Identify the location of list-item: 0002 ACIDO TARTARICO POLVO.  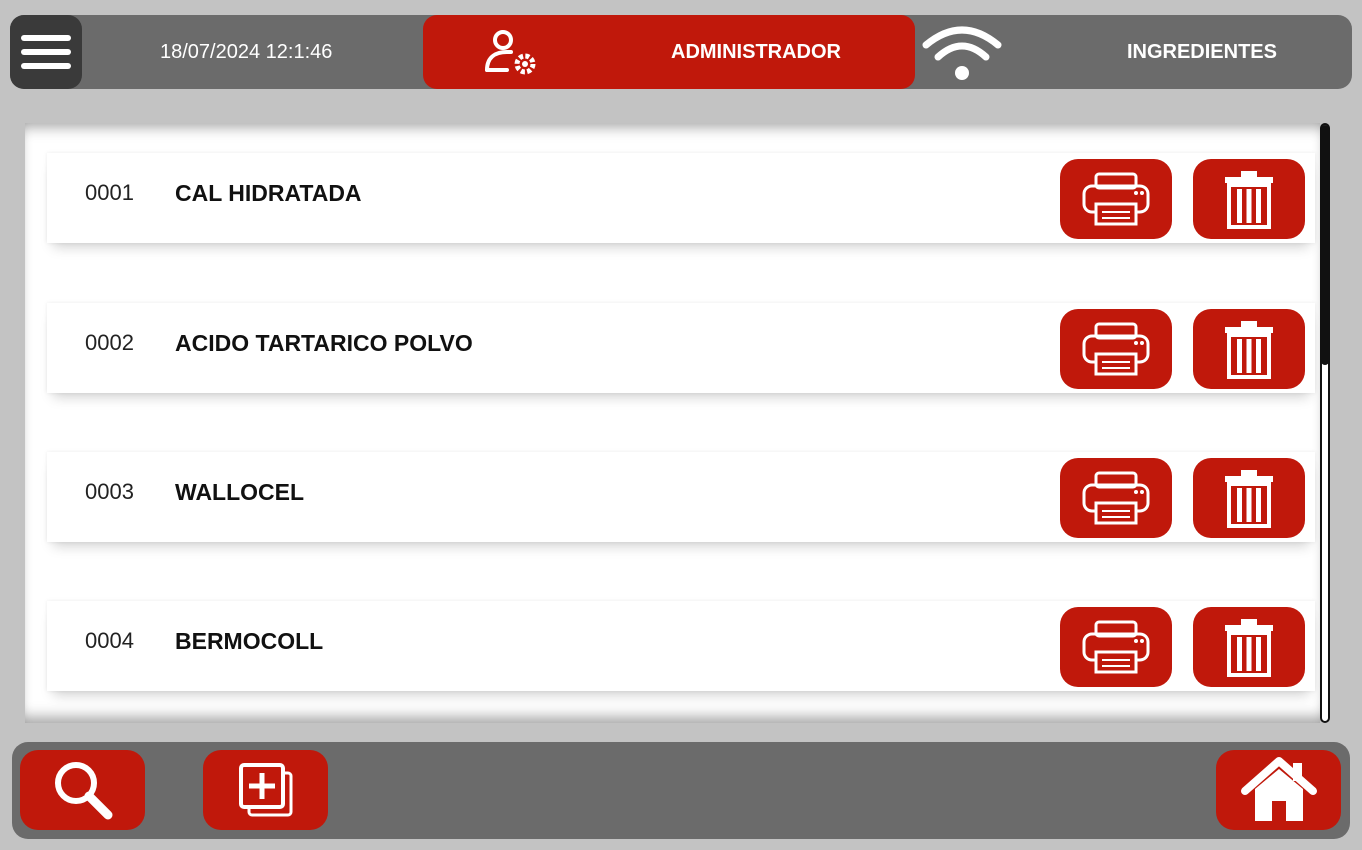
(681, 348).